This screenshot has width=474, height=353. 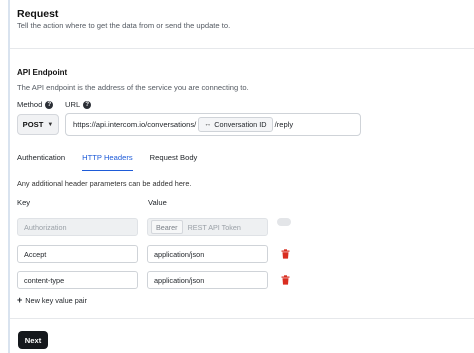 I want to click on method-label: Method ?, so click(x=35, y=104).